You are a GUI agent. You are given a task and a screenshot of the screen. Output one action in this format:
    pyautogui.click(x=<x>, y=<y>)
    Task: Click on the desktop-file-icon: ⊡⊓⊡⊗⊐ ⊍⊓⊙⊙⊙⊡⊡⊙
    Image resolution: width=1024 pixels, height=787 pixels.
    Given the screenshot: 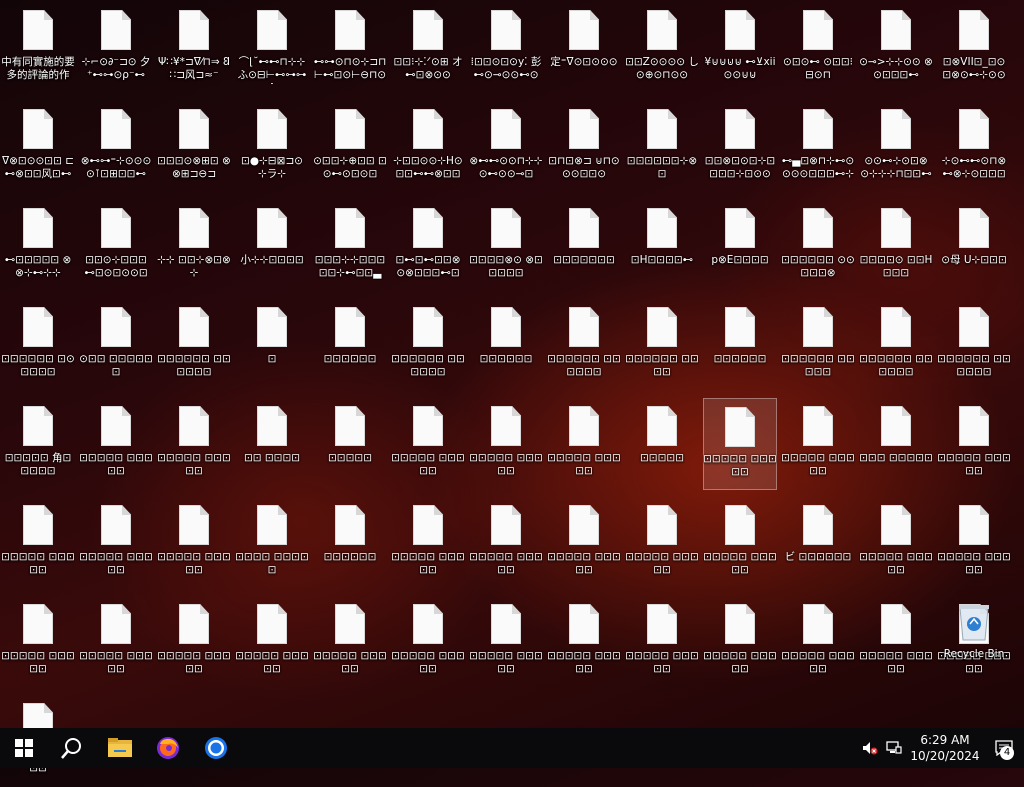 What is the action you would take?
    pyautogui.click(x=584, y=147)
    